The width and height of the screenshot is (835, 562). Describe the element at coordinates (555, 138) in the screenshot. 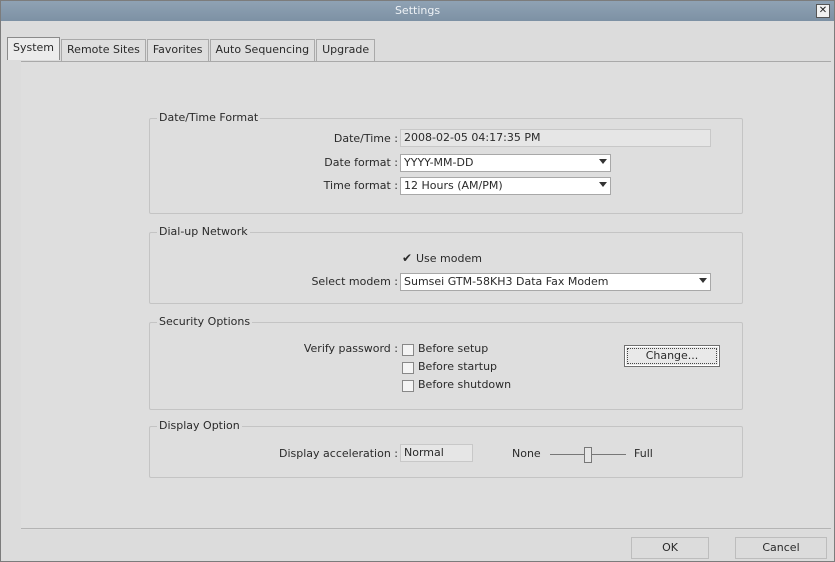

I see `datetime-value: 2008-02-05 04:17:35 PM` at that location.